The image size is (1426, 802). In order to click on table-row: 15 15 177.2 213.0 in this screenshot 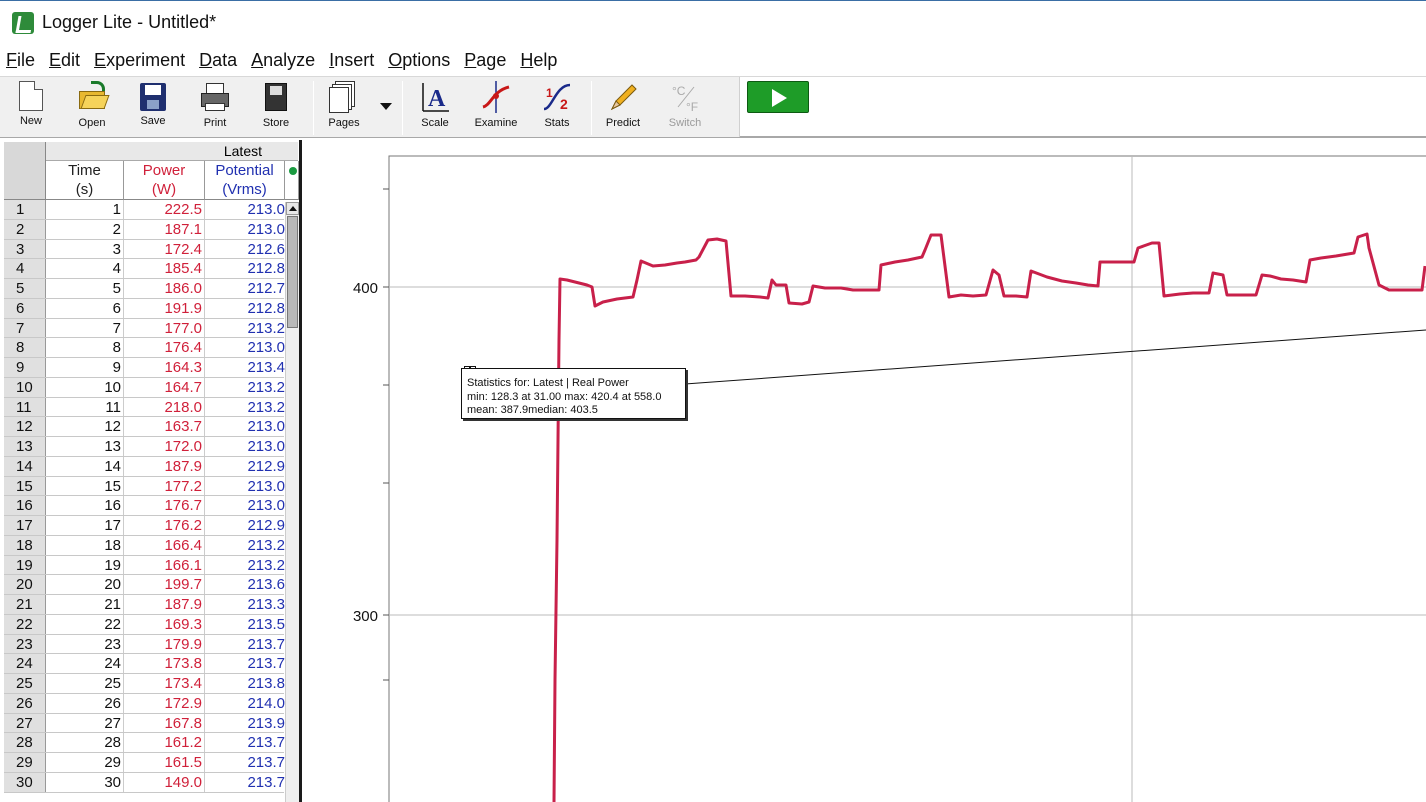, I will do `click(144, 486)`.